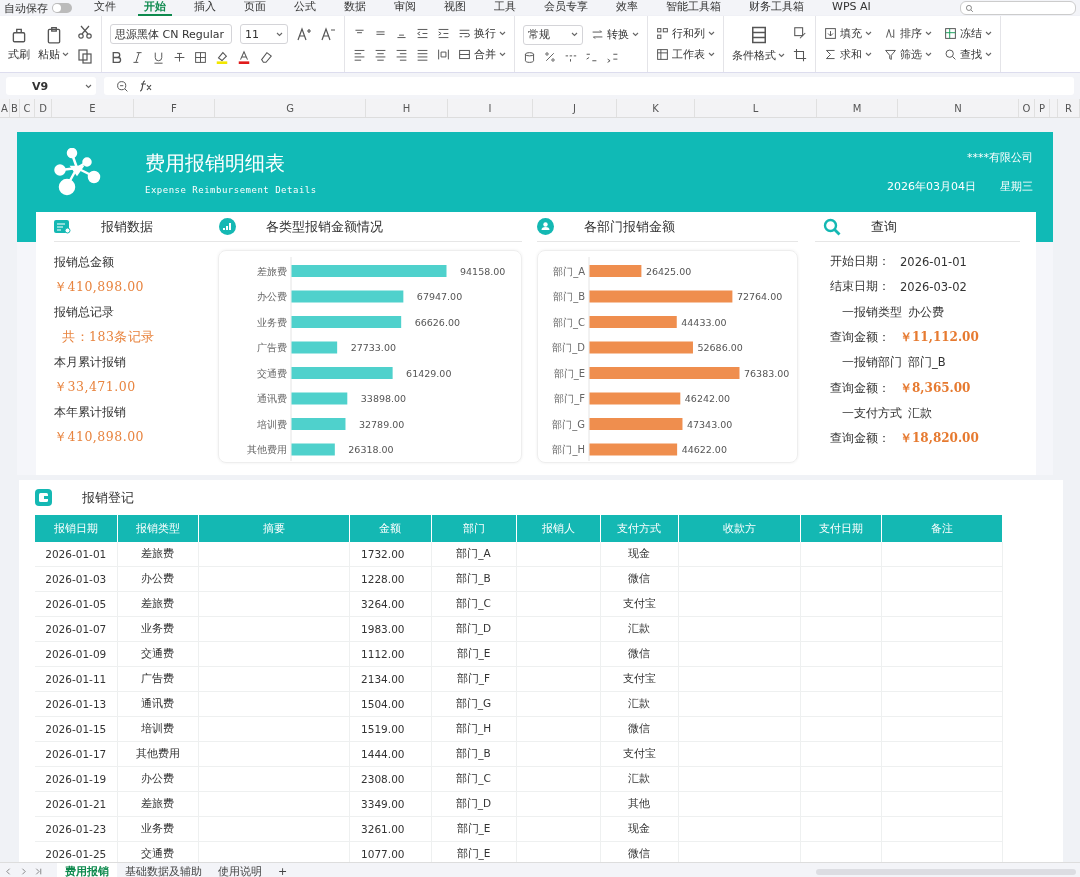 Image resolution: width=1080 pixels, height=877 pixels. What do you see at coordinates (105, 8) in the screenshot?
I see `menu-tab: 文件` at bounding box center [105, 8].